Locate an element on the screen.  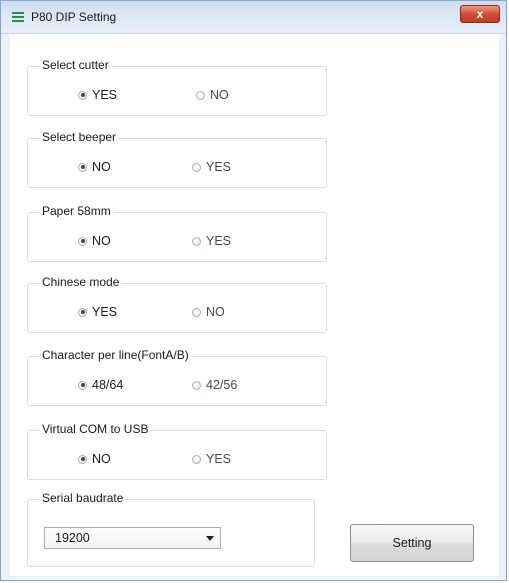
window-title: P80 DIP Setting is located at coordinates (74, 17).